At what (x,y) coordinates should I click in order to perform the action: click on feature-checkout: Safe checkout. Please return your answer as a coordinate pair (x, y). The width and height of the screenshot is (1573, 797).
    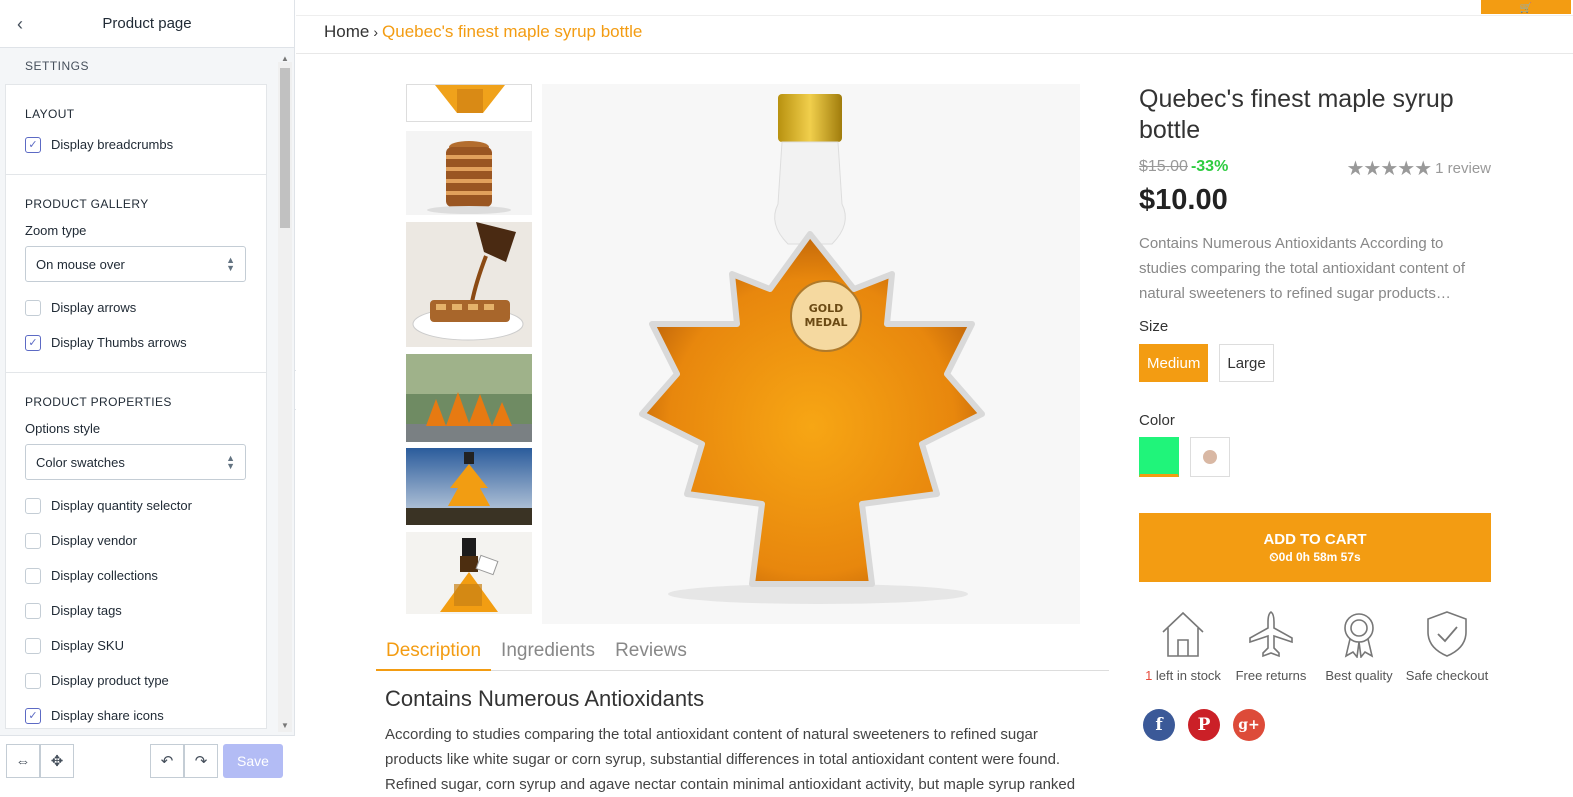
    Looking at the image, I should click on (1447, 646).